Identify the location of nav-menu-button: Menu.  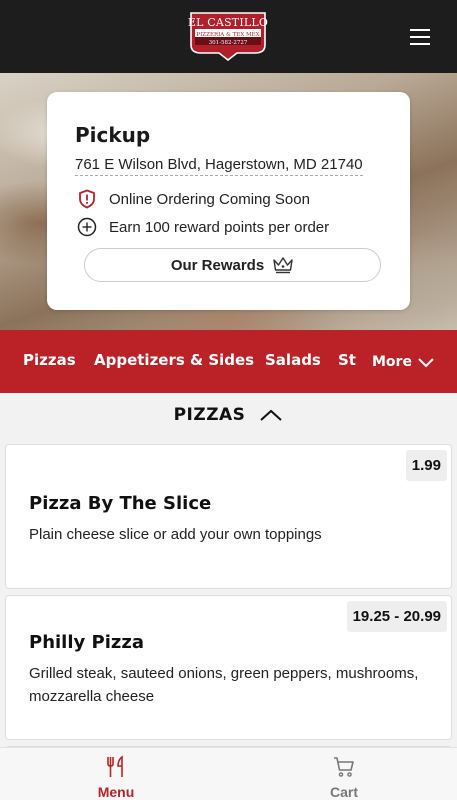
(116, 774).